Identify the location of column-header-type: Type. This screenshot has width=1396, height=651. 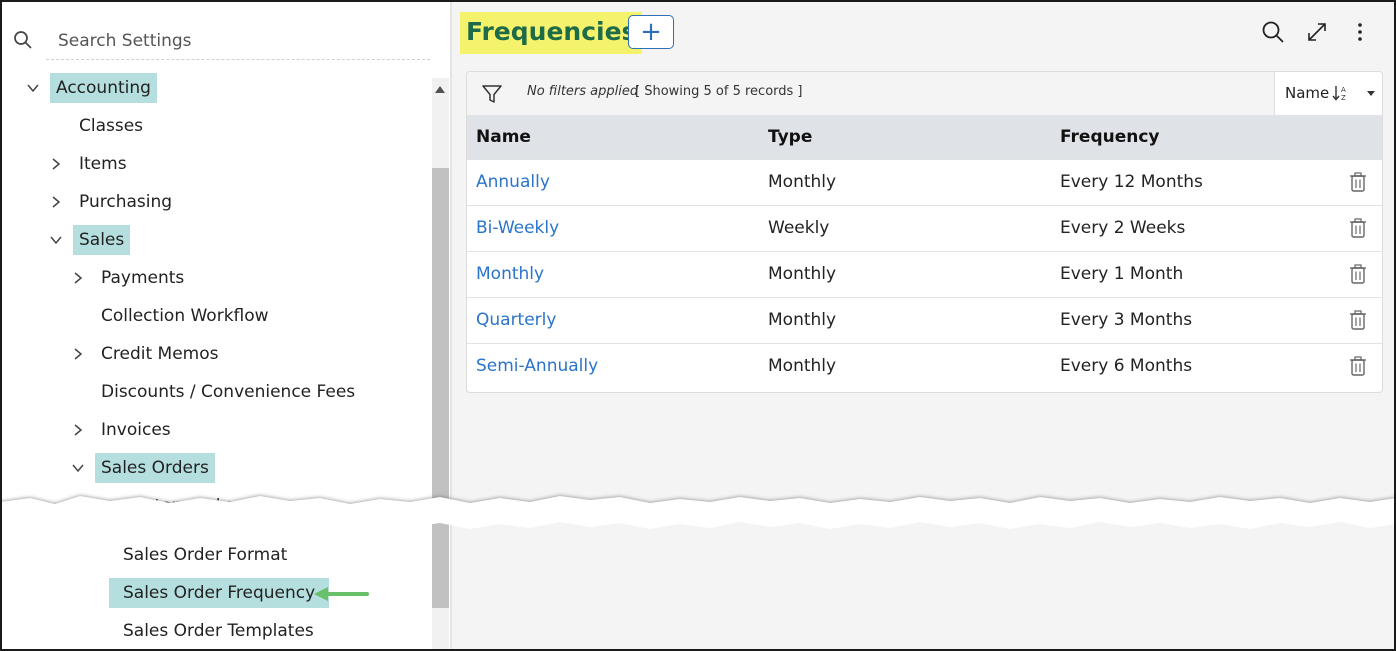
(790, 137).